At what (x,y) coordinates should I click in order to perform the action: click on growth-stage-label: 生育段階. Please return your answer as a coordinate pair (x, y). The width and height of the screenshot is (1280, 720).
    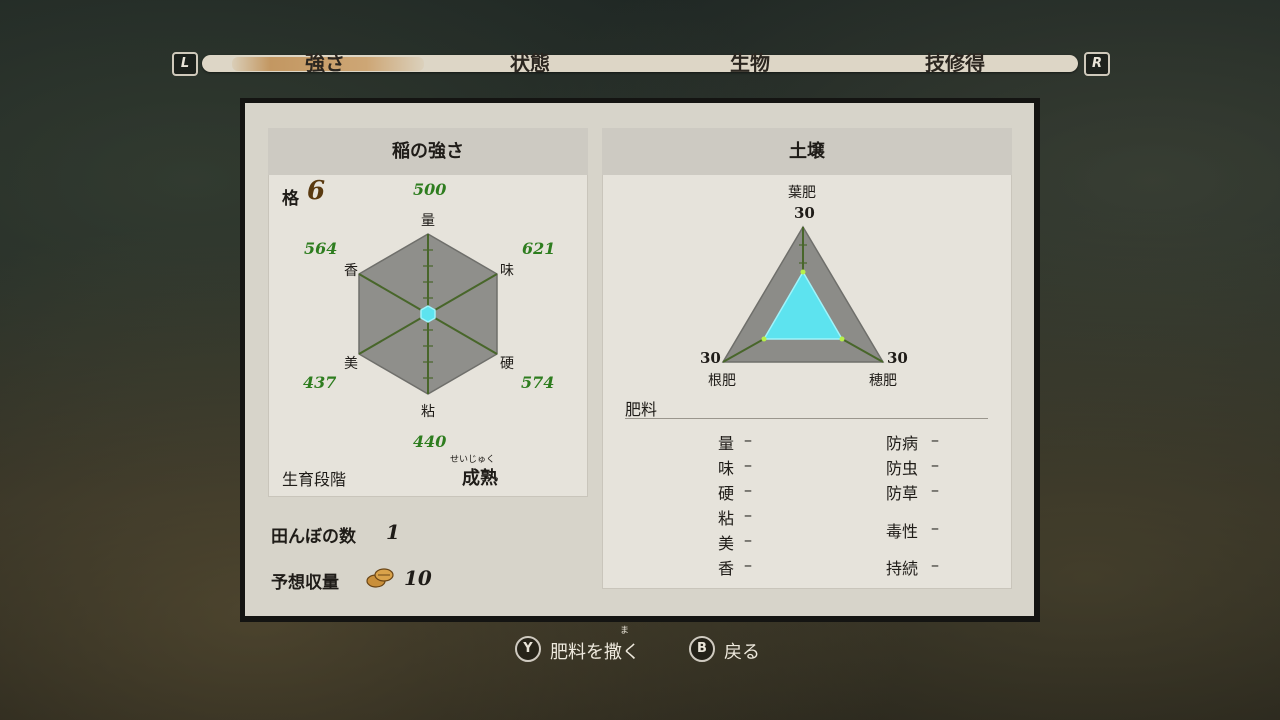
    Looking at the image, I should click on (314, 479).